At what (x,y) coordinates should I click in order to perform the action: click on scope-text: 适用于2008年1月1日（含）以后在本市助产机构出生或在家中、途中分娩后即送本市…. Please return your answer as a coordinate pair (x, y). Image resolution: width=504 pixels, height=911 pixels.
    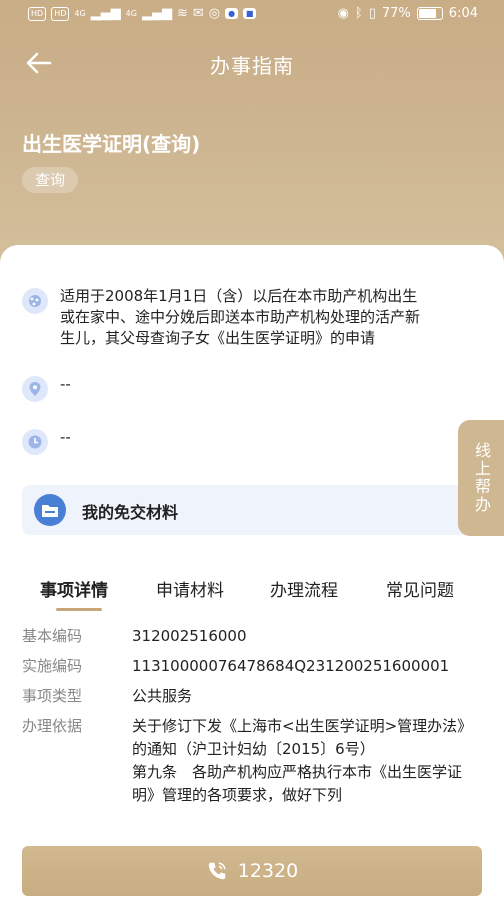
    Looking at the image, I should click on (240, 317).